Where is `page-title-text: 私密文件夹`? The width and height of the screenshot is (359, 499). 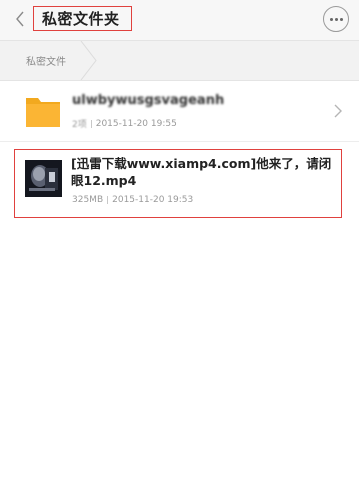 page-title-text: 私密文件夹 is located at coordinates (81, 19).